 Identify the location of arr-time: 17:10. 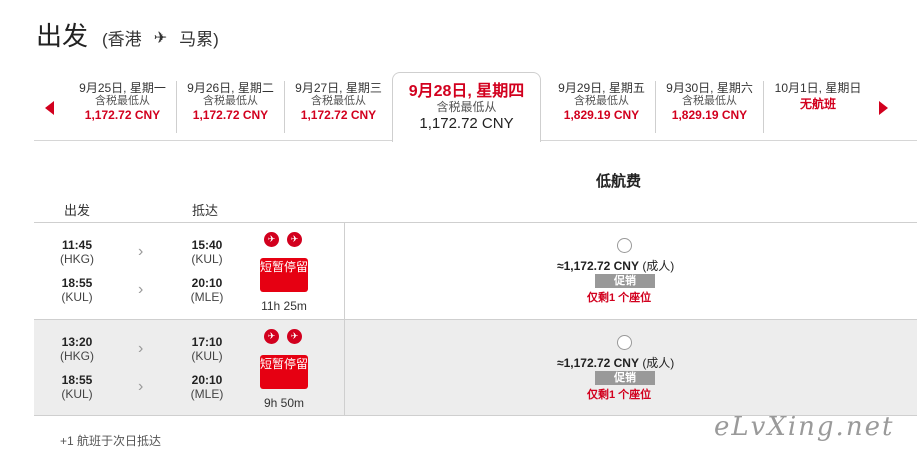
(207, 342).